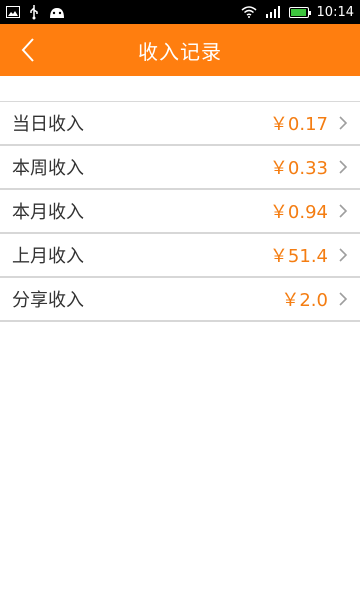 Image resolution: width=360 pixels, height=600 pixels. I want to click on status-bar-right: 10:14, so click(297, 12).